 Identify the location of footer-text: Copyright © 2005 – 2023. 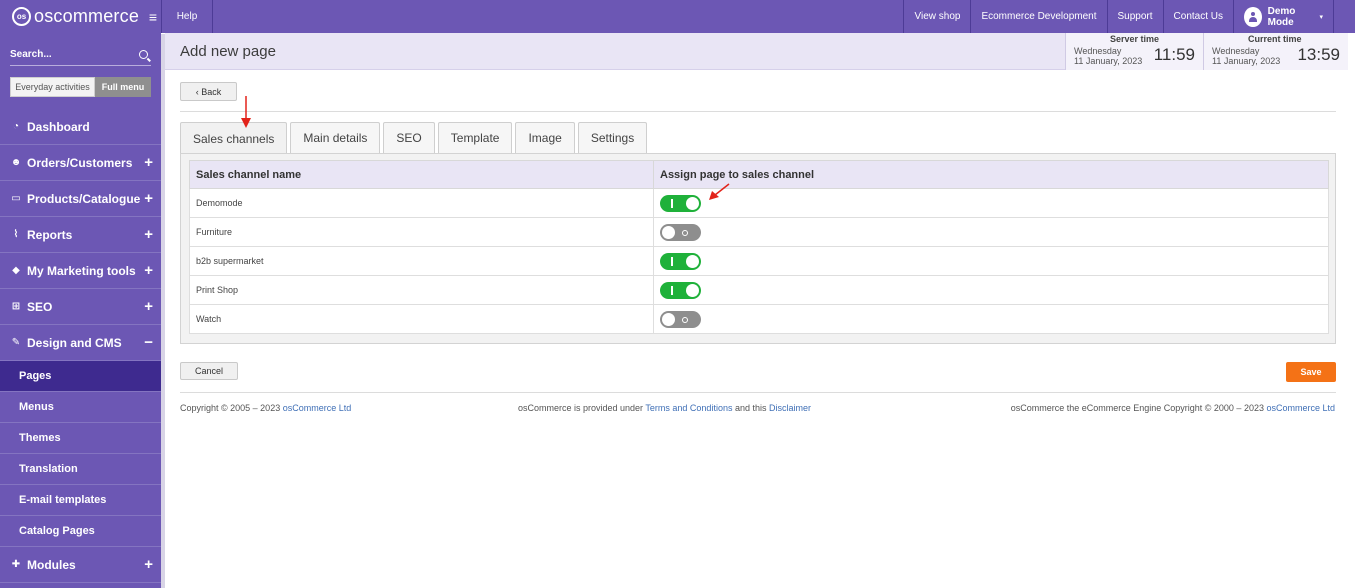
(231, 408).